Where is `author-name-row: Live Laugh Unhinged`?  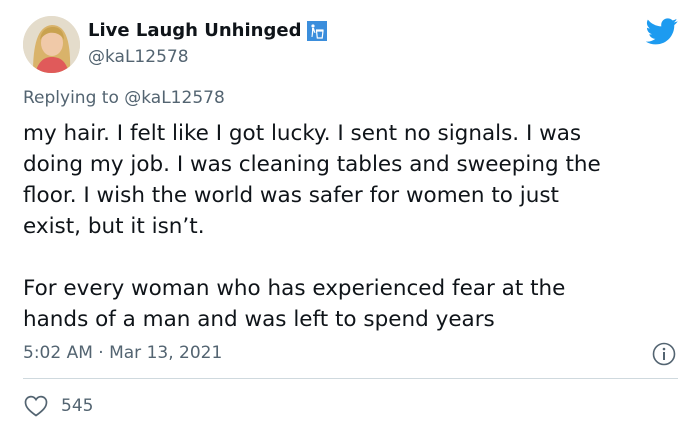
author-name-row: Live Laugh Unhinged is located at coordinates (208, 30).